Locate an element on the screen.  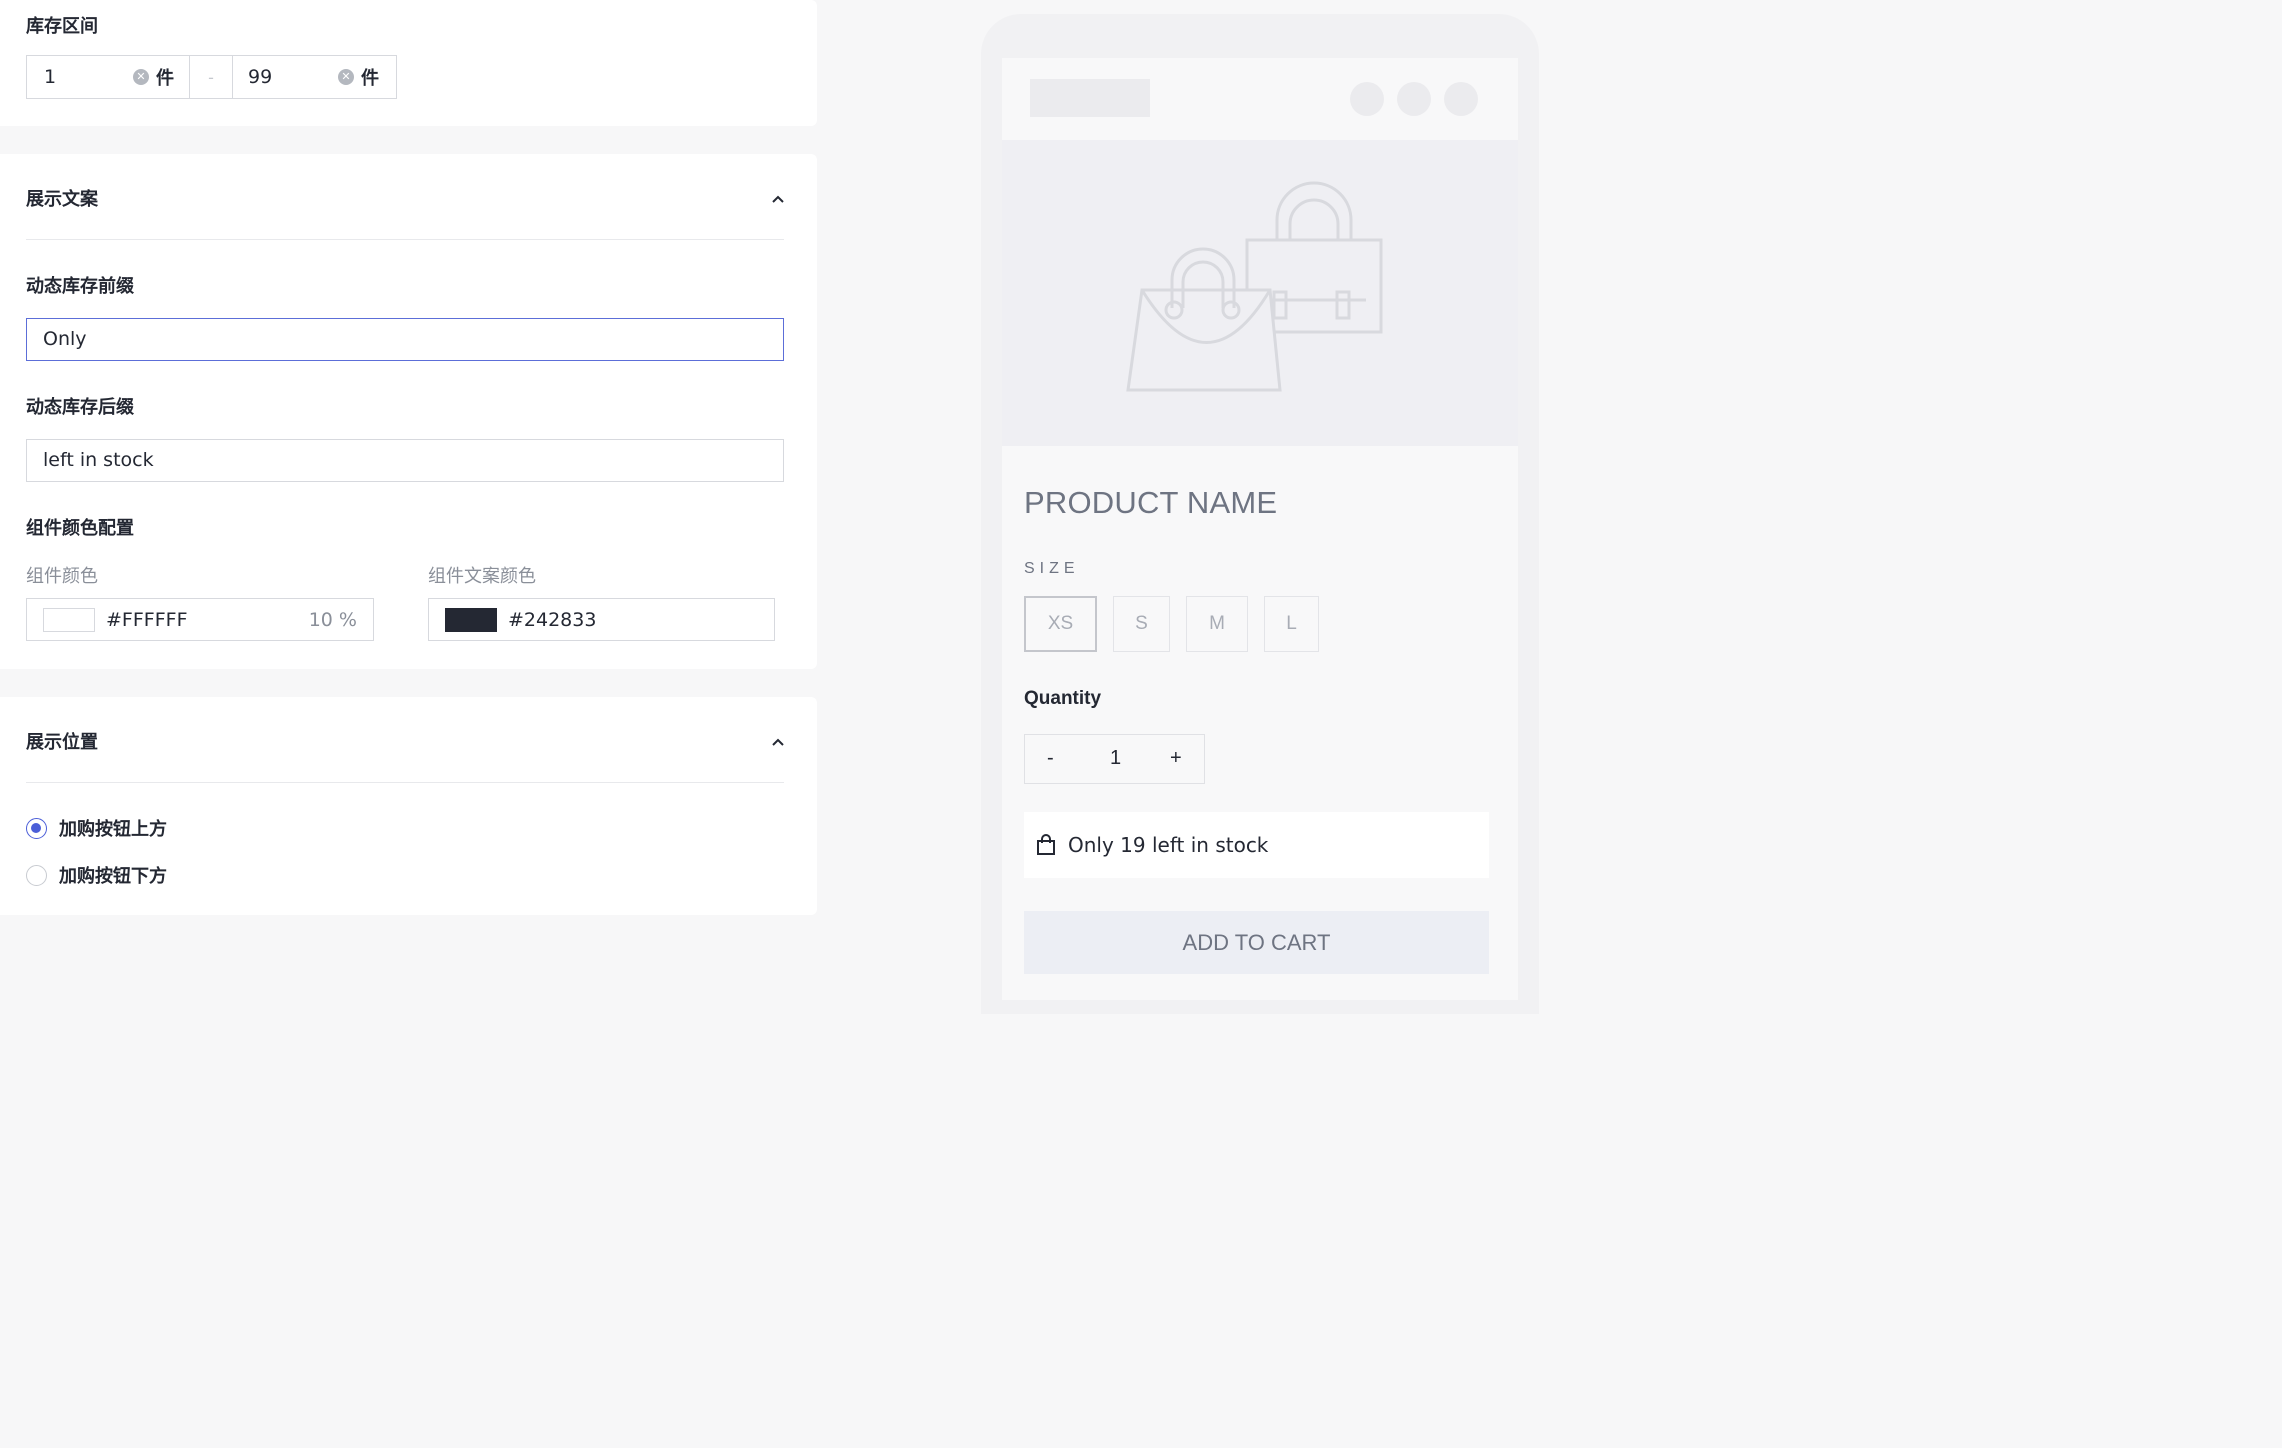
suffix-label: 动态库存后缀 is located at coordinates (80, 407).